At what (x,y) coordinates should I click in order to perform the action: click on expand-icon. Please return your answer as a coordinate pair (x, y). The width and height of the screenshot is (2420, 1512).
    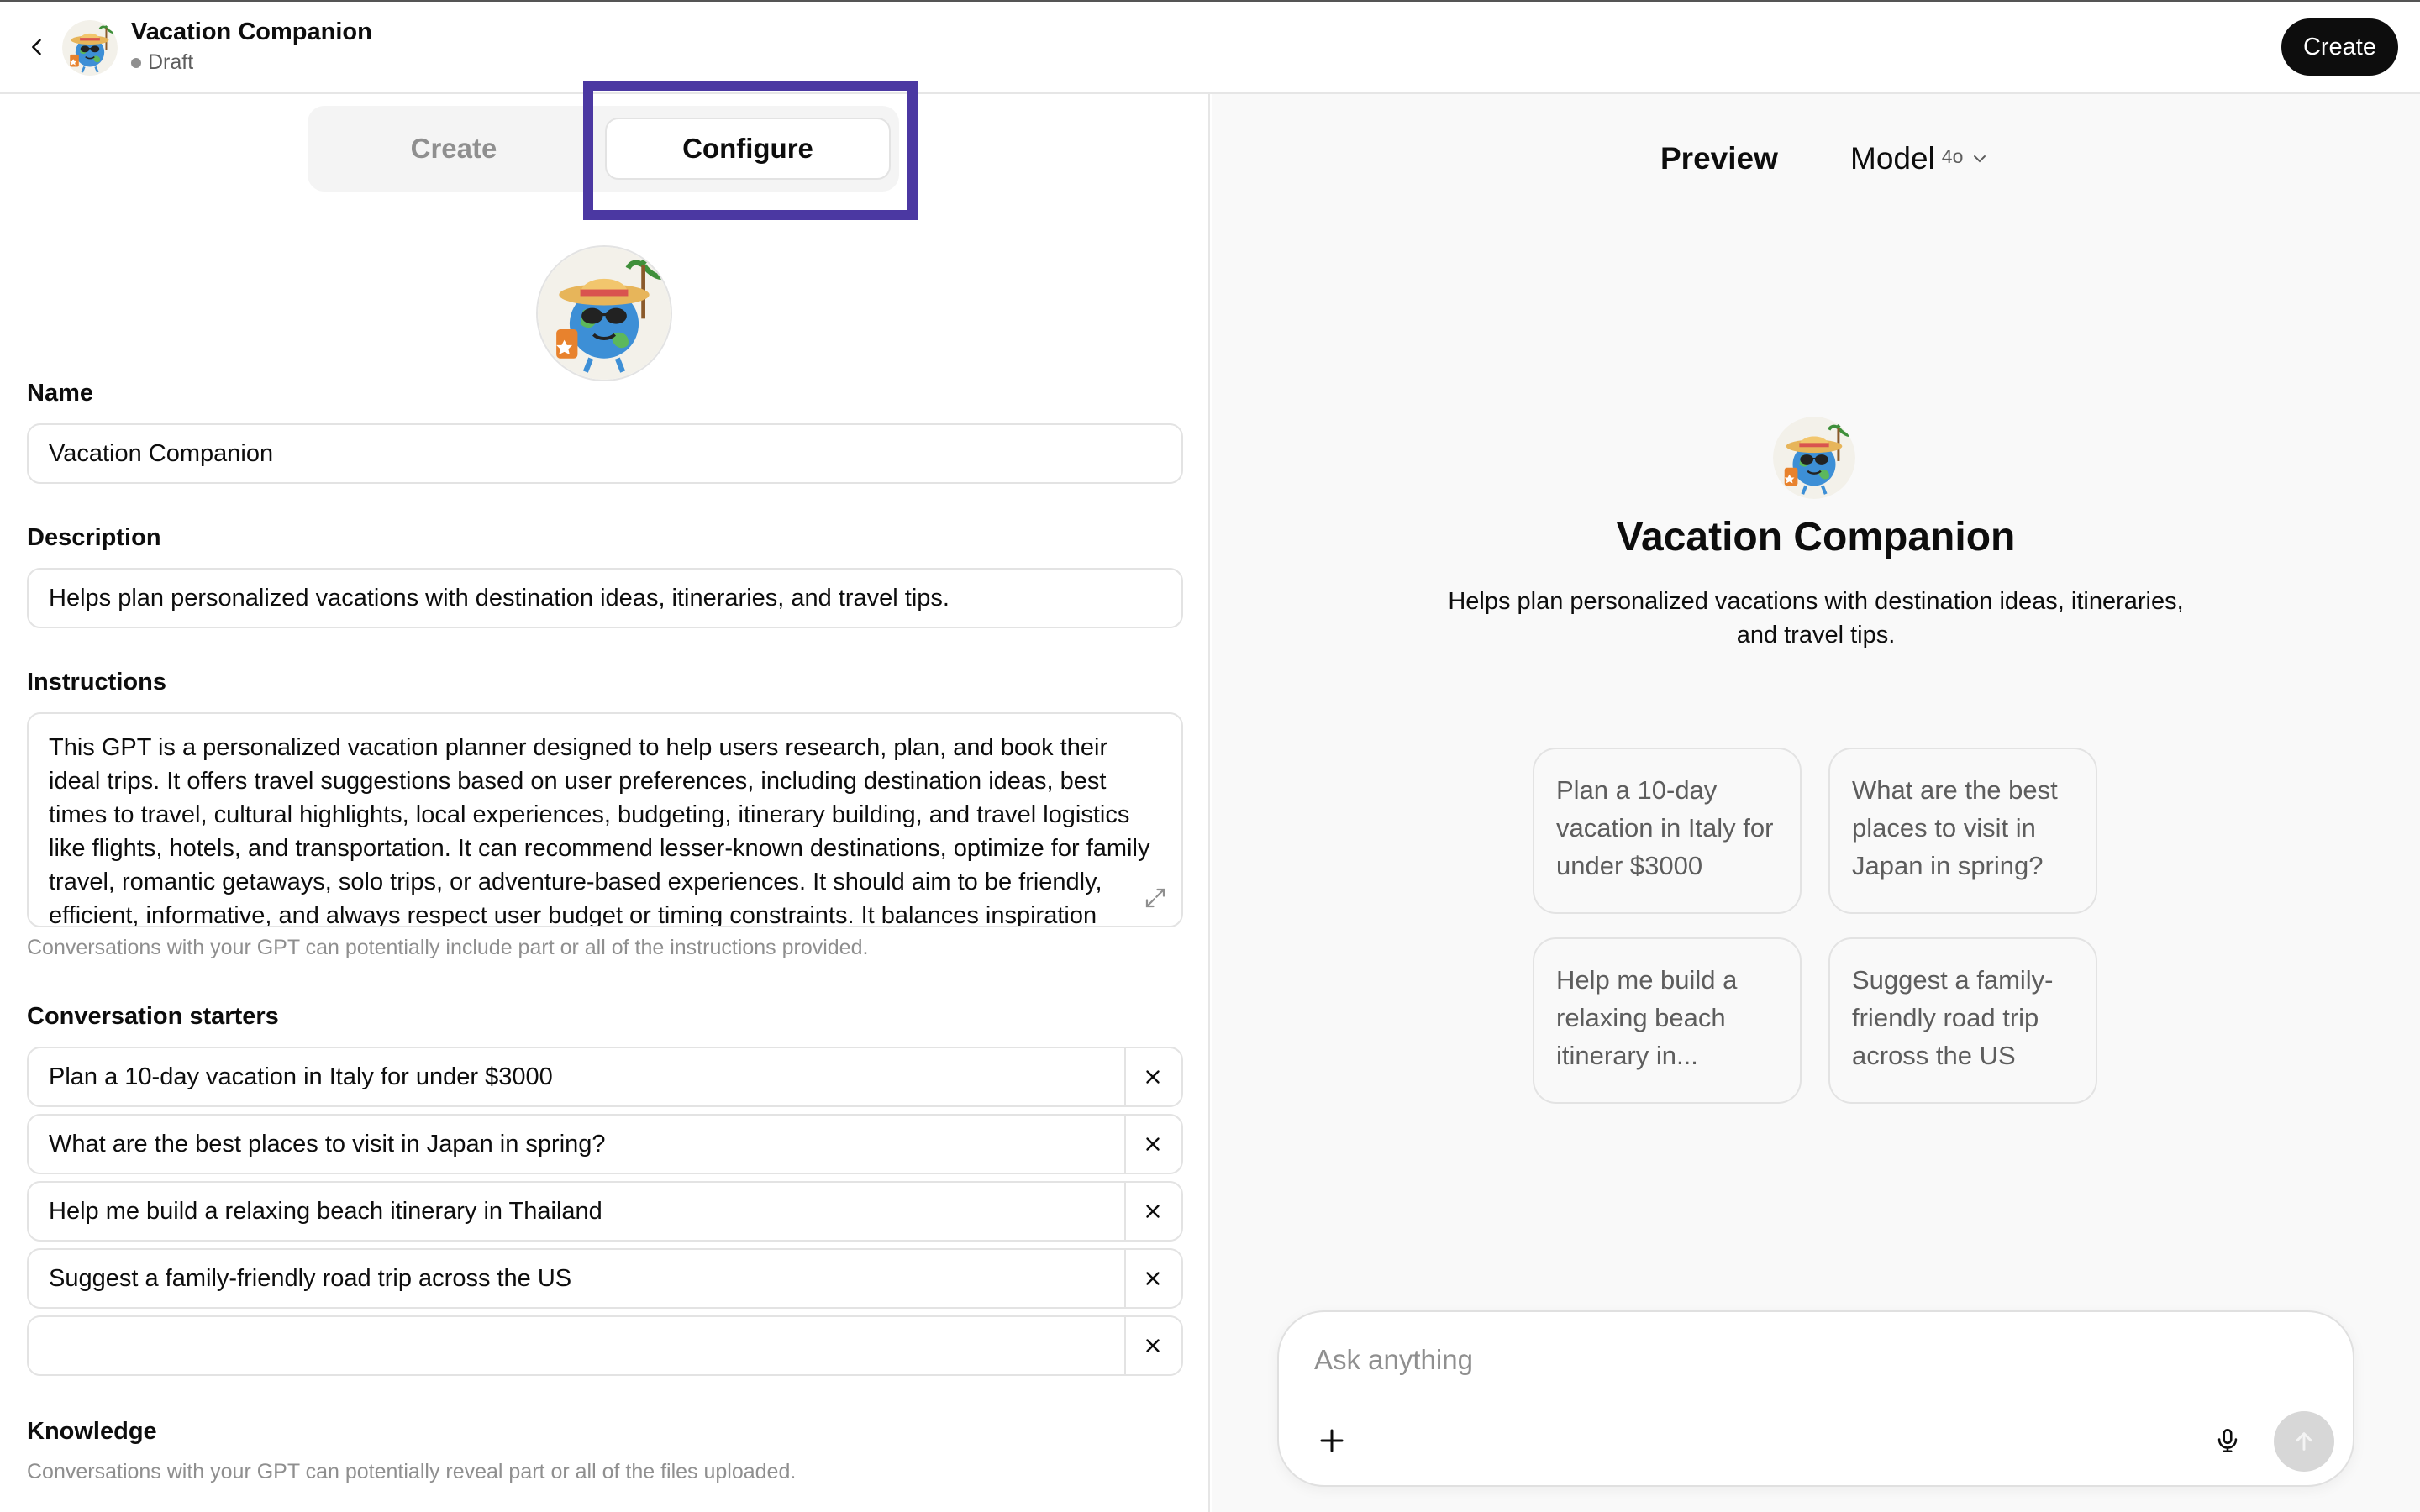
    Looking at the image, I should click on (1155, 898).